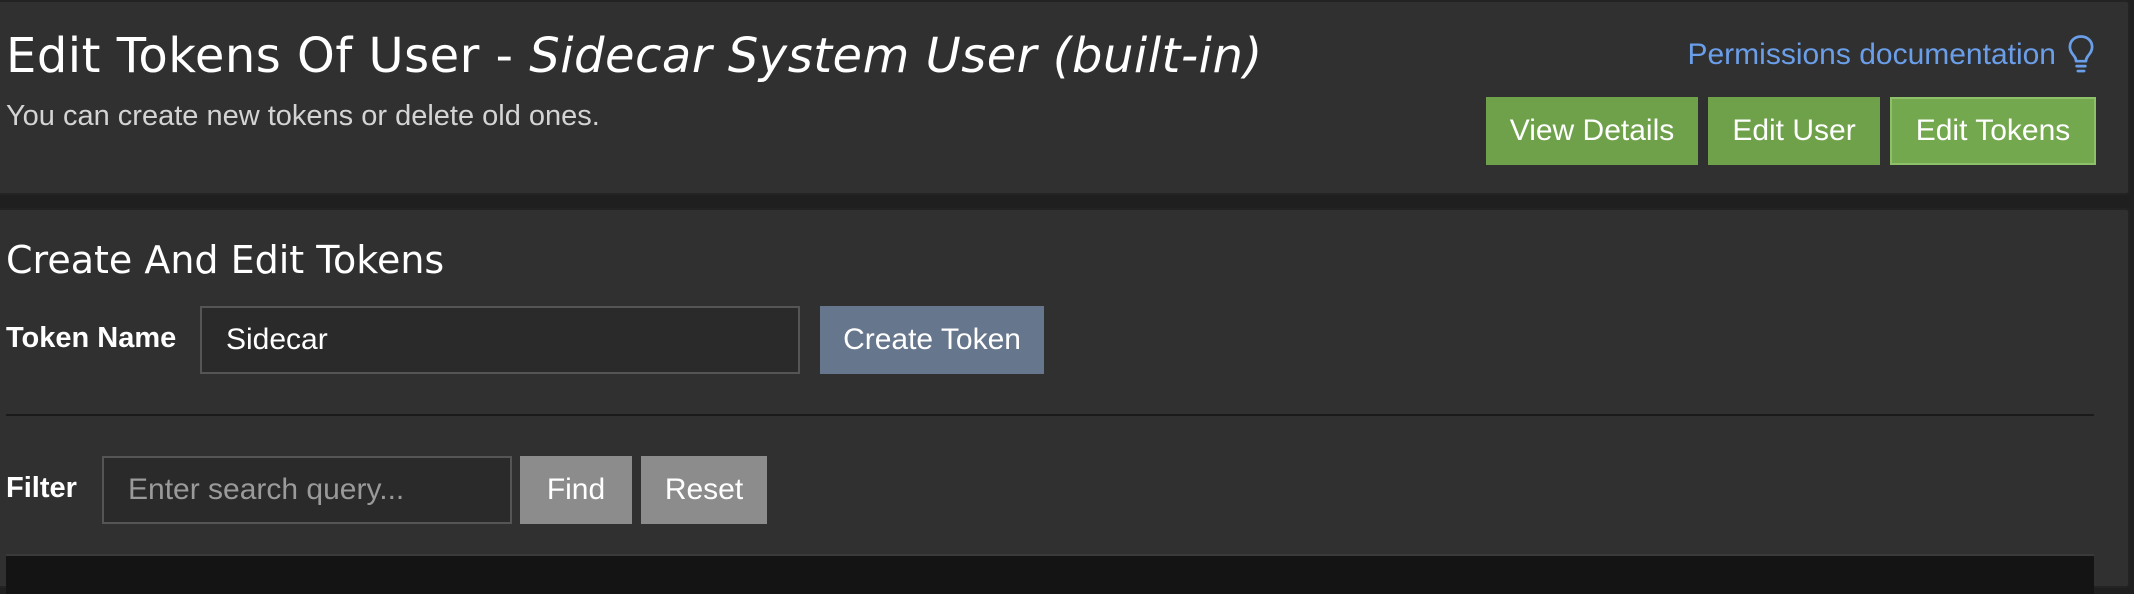 This screenshot has height=594, width=2134. Describe the element at coordinates (1592, 131) in the screenshot. I see `view-details-button: View Details` at that location.